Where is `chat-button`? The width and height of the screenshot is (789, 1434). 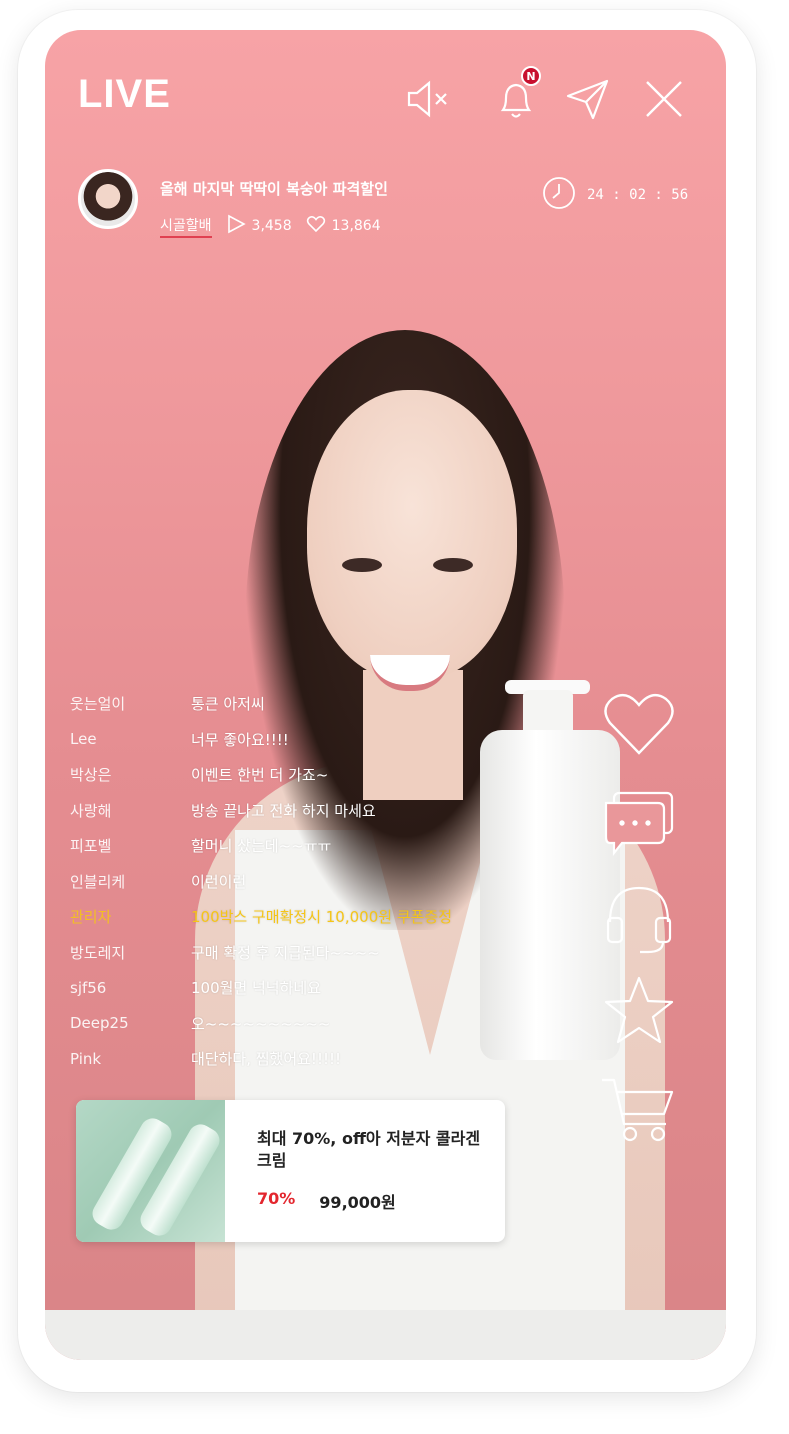 chat-button is located at coordinates (639, 826).